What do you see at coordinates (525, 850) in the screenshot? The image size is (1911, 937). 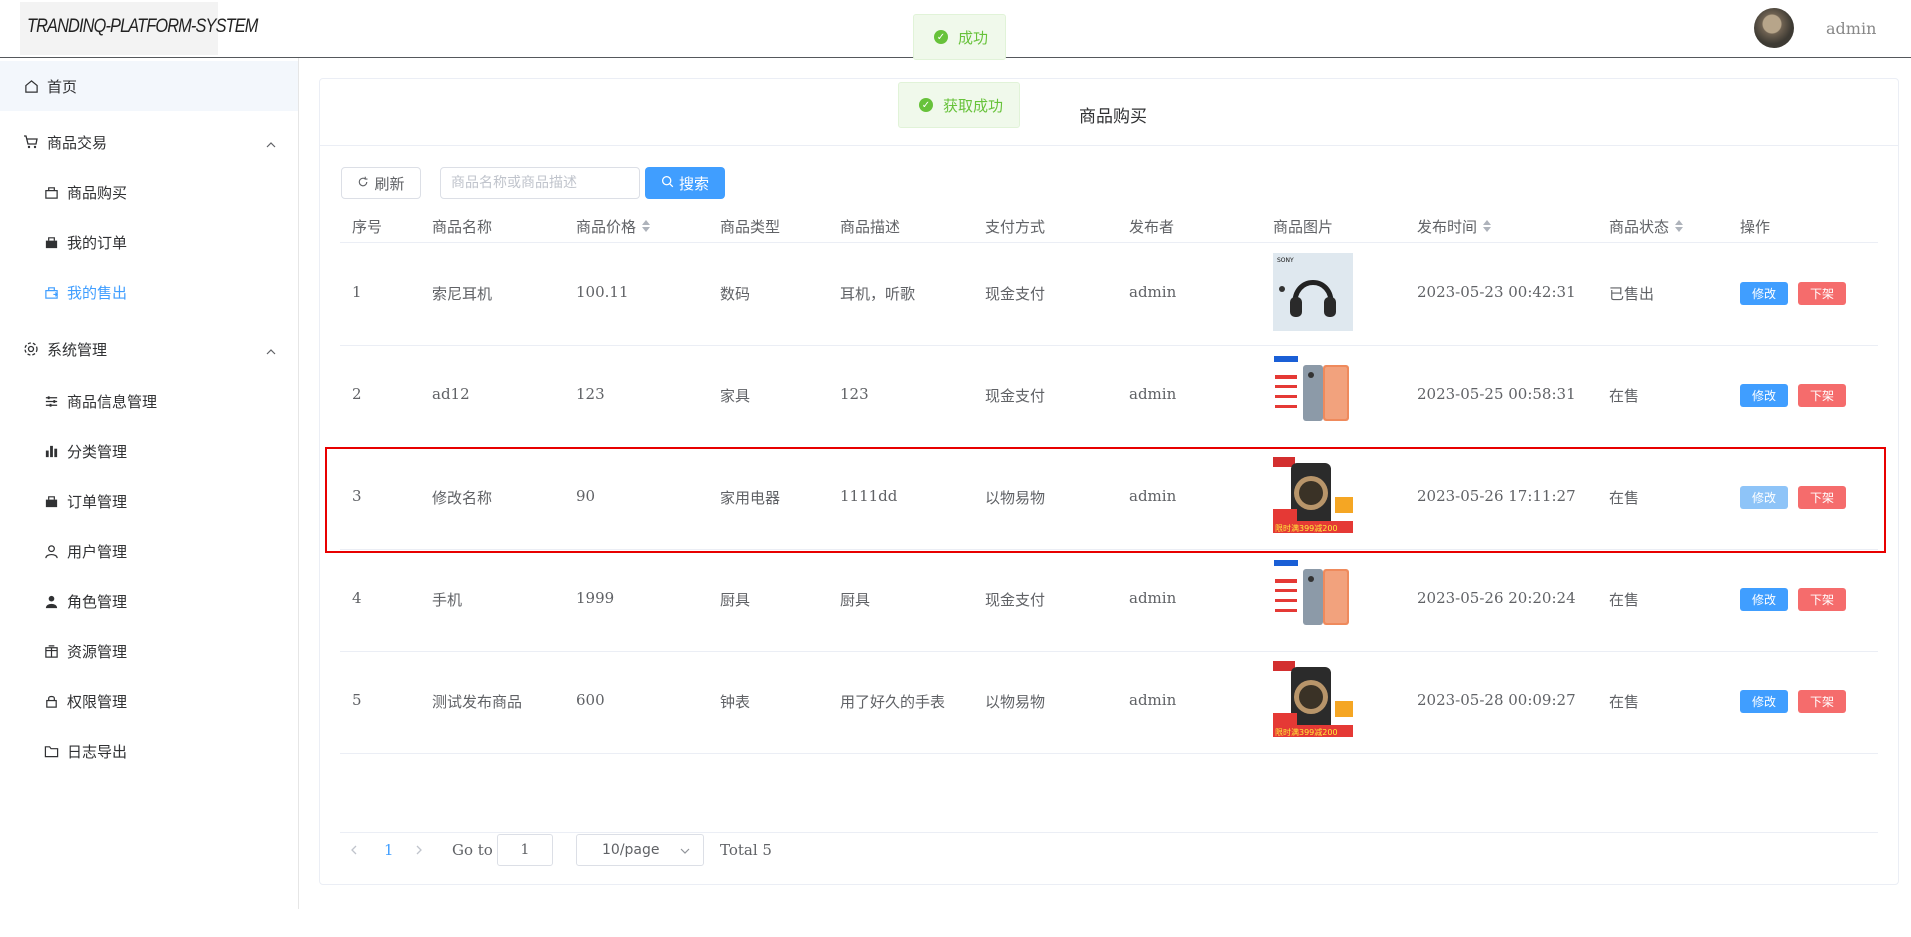 I see `goto-page-input` at bounding box center [525, 850].